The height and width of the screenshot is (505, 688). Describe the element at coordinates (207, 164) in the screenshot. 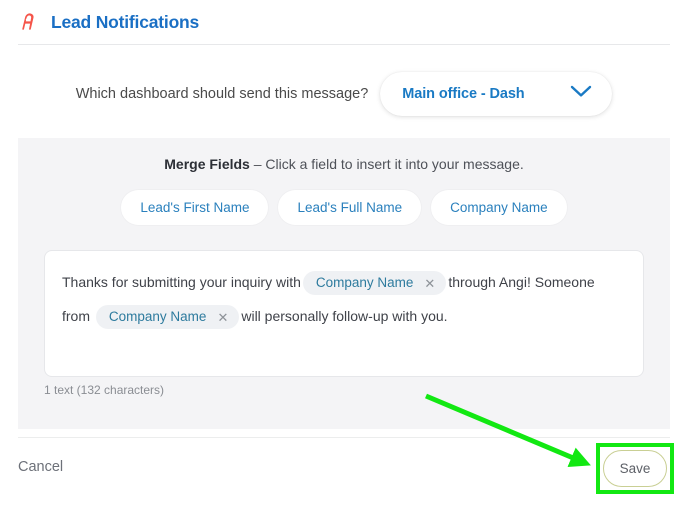

I see `merge-fields-heading-bold: Merge Fields` at that location.